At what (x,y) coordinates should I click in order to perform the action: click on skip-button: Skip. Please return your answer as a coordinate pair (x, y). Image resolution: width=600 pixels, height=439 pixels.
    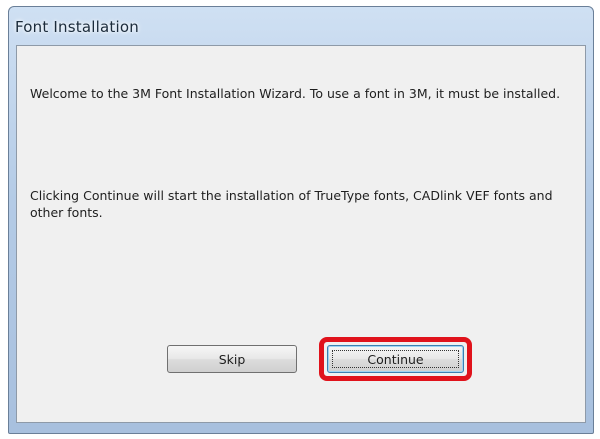
    Looking at the image, I should click on (232, 359).